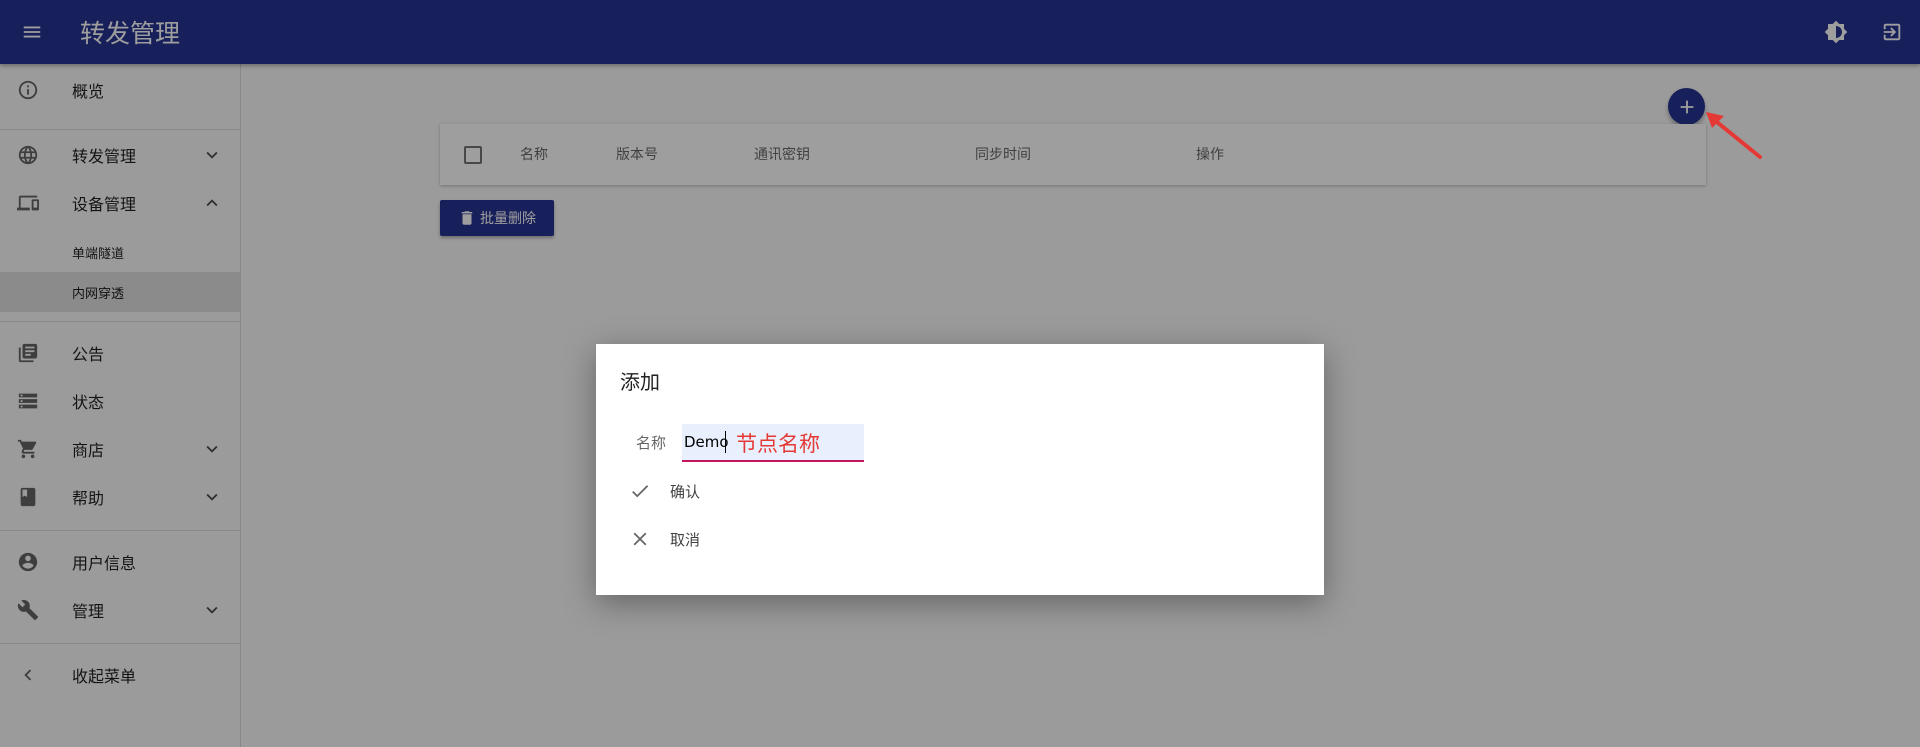 The height and width of the screenshot is (747, 1920). What do you see at coordinates (651, 443) in the screenshot?
I see `name-field-label: 名称` at bounding box center [651, 443].